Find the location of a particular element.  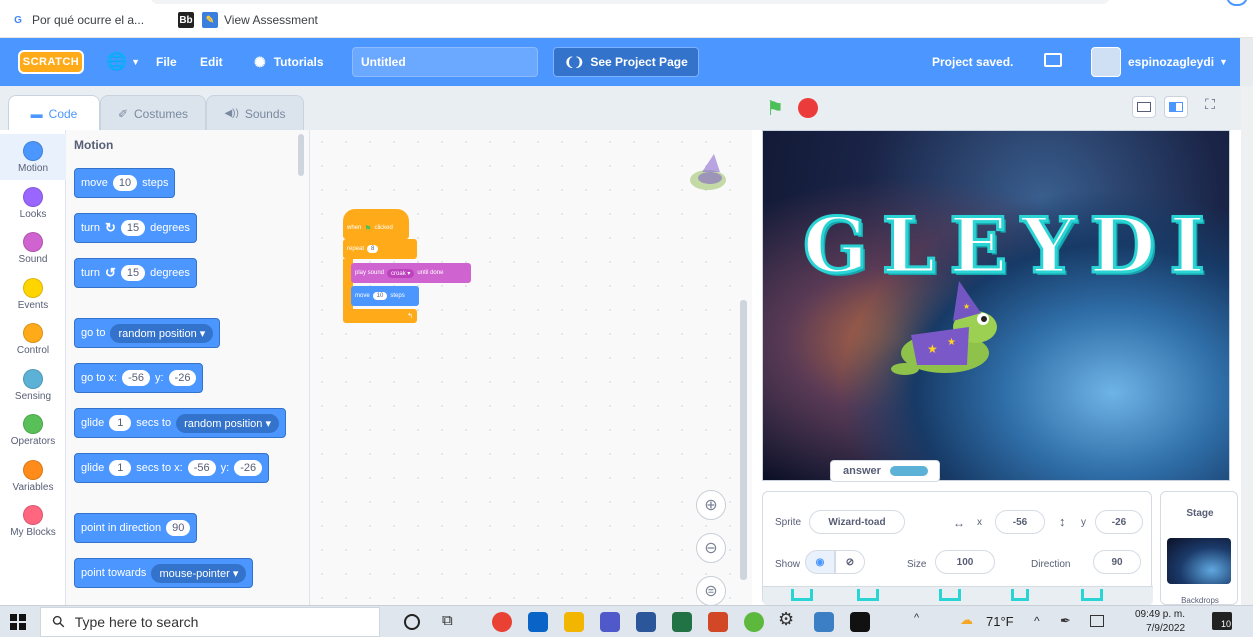

powerpoint-icon is located at coordinates (718, 622).